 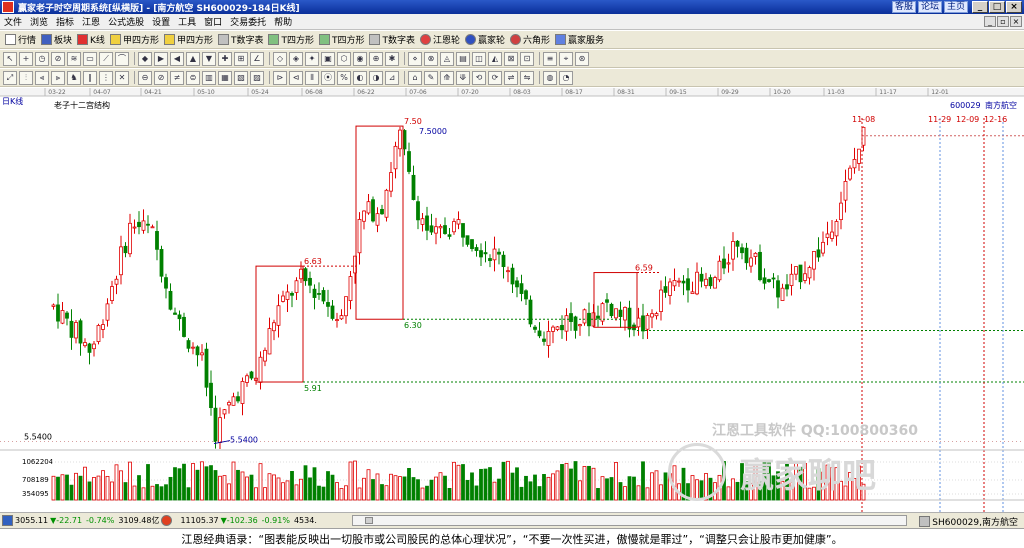 What do you see at coordinates (360, 58) in the screenshot?
I see `drawing-tool-icon: ◉` at bounding box center [360, 58].